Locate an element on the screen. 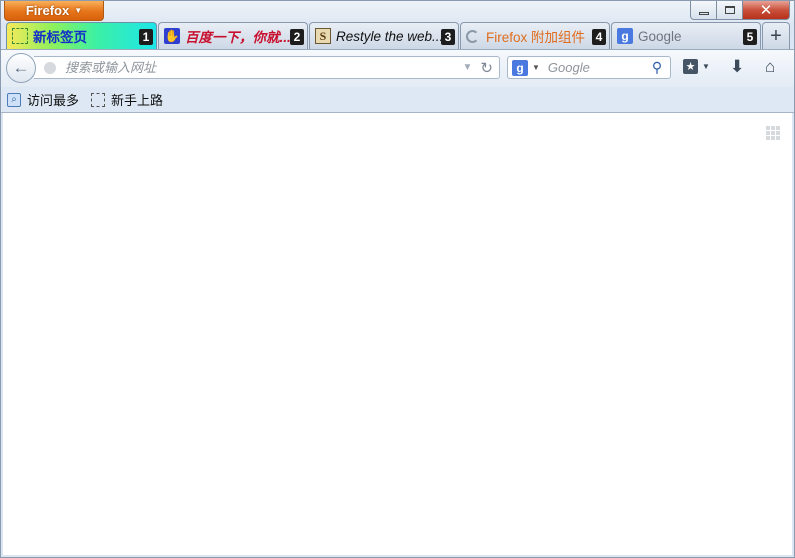 The image size is (795, 558). back-arrow-icon: ← is located at coordinates (21, 67).